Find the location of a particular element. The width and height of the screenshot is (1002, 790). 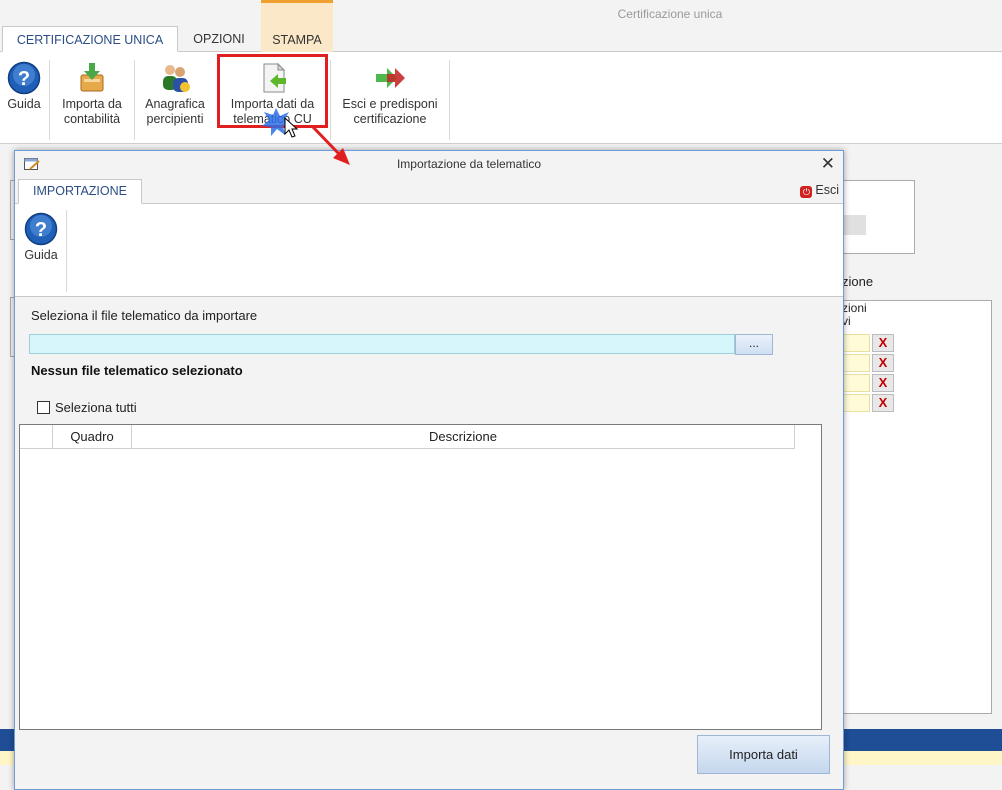

dialog-ribbon: ? Guida is located at coordinates (429, 250).